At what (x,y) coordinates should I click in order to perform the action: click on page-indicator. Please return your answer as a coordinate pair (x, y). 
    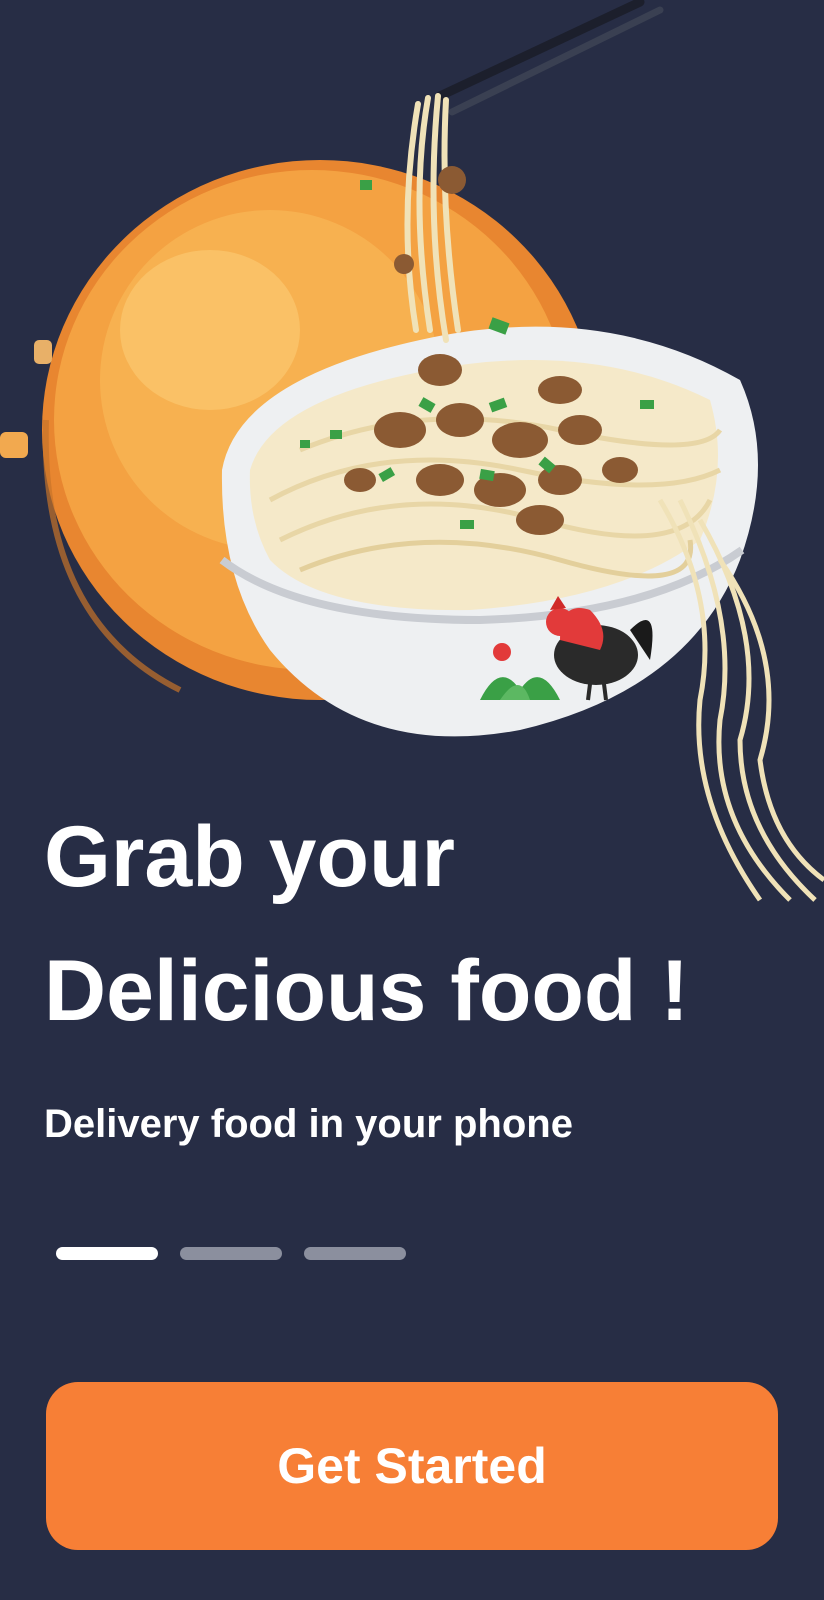
    Looking at the image, I should click on (231, 1253).